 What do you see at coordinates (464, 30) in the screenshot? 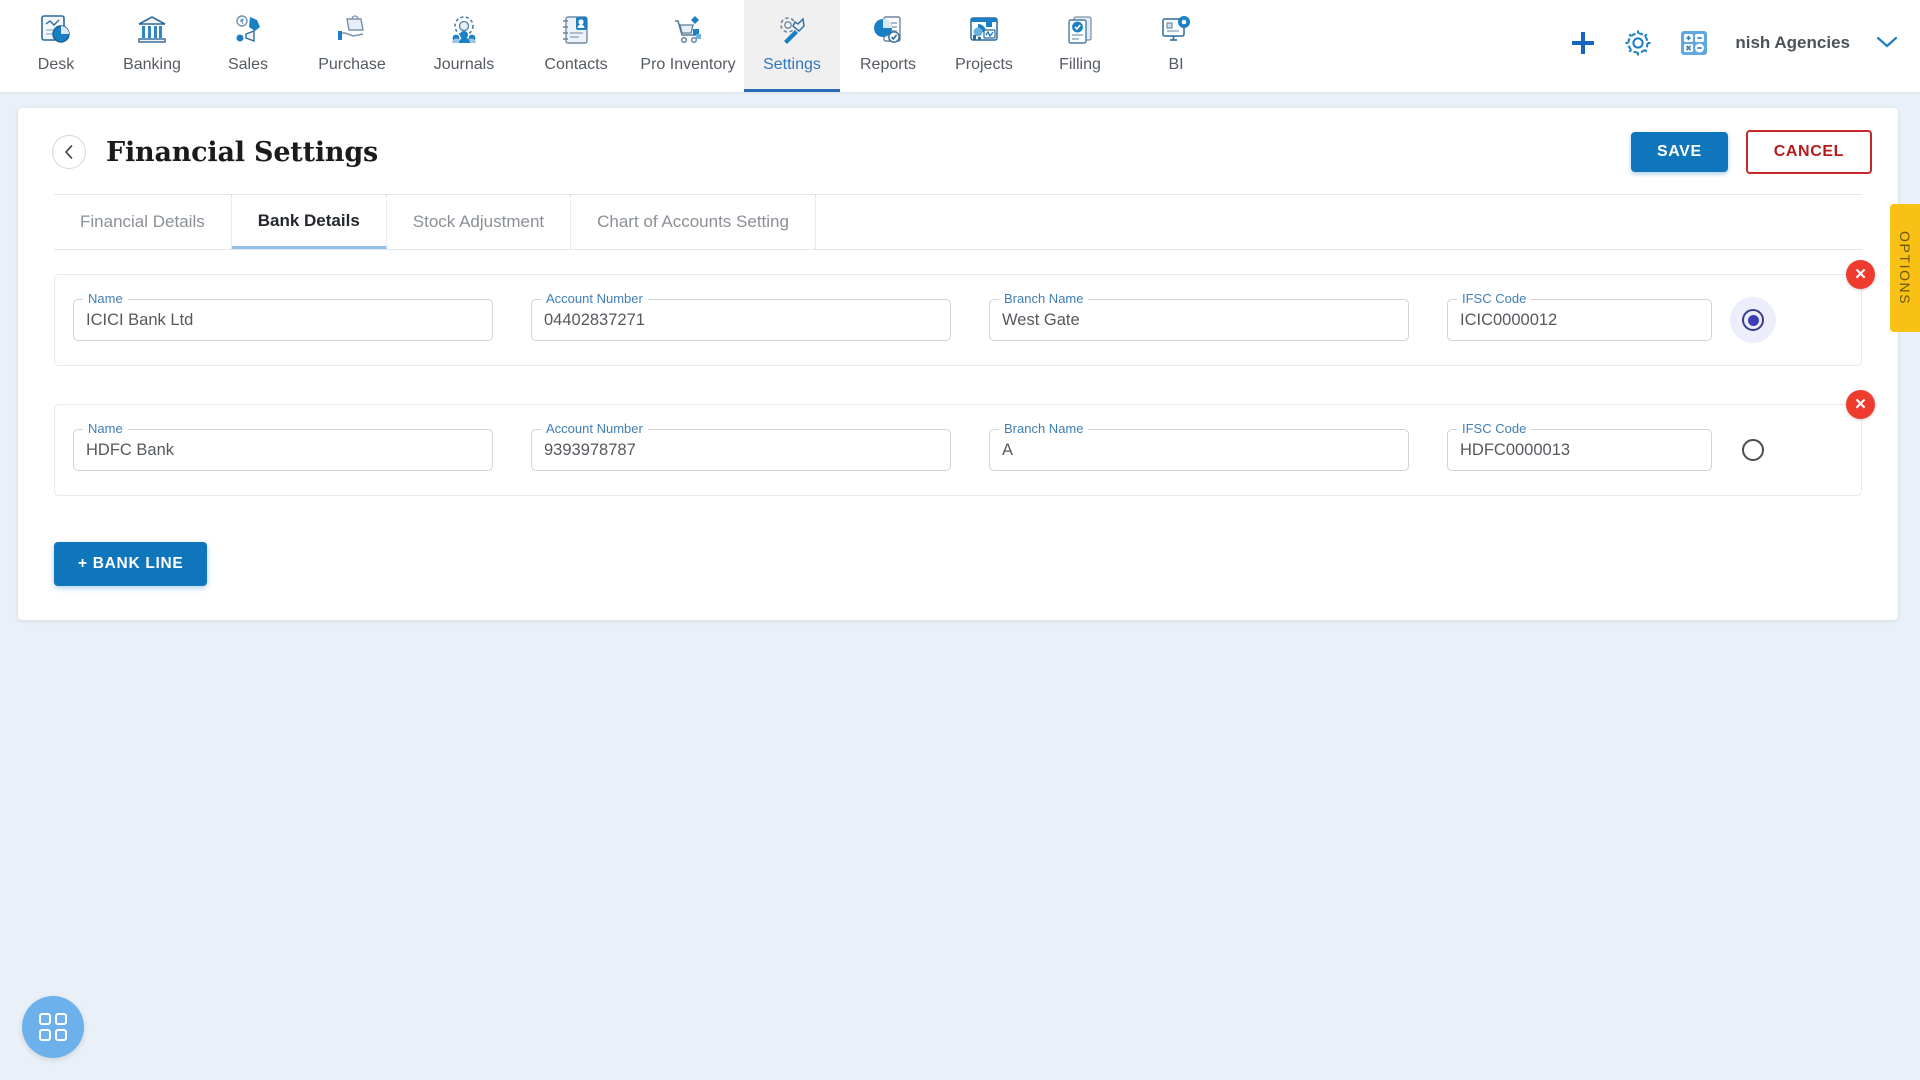
I see `journals-icon` at bounding box center [464, 30].